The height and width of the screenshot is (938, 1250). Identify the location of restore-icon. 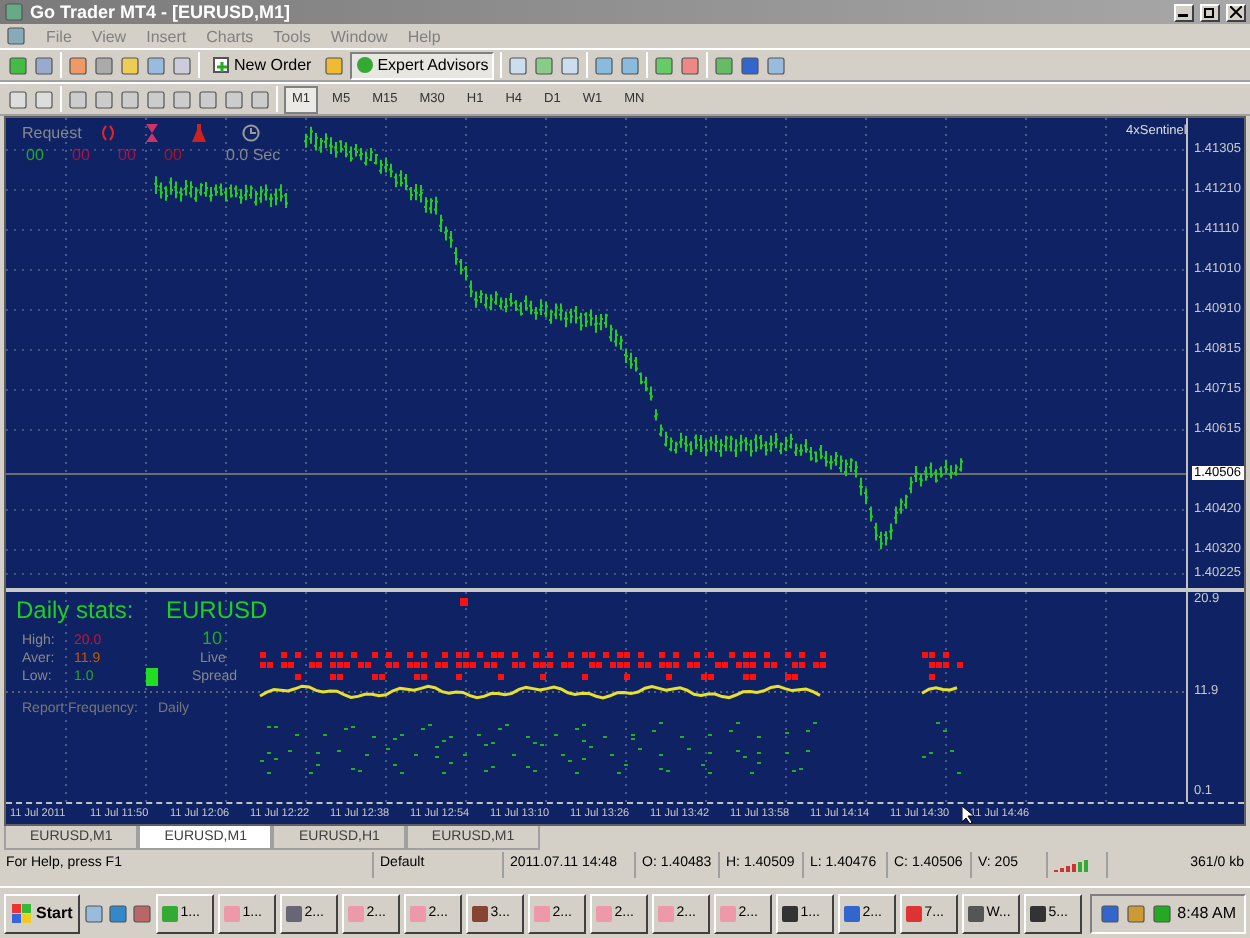
(1210, 12).